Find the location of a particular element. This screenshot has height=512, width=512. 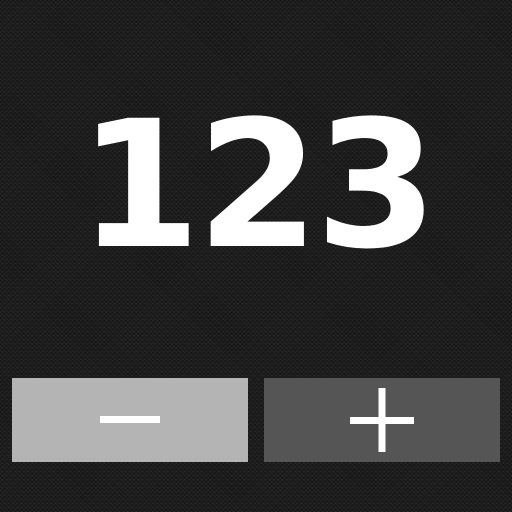

plus-icon is located at coordinates (382, 420).